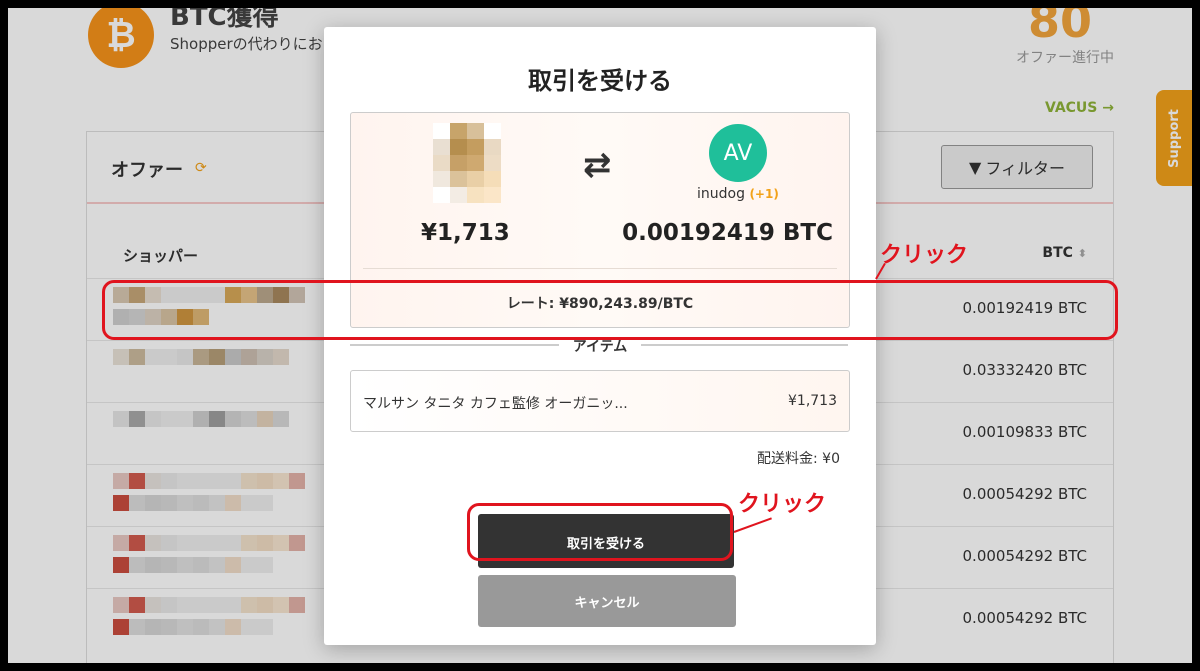  Describe the element at coordinates (610, 310) in the screenshot. I see `highlight-ring-row` at that location.